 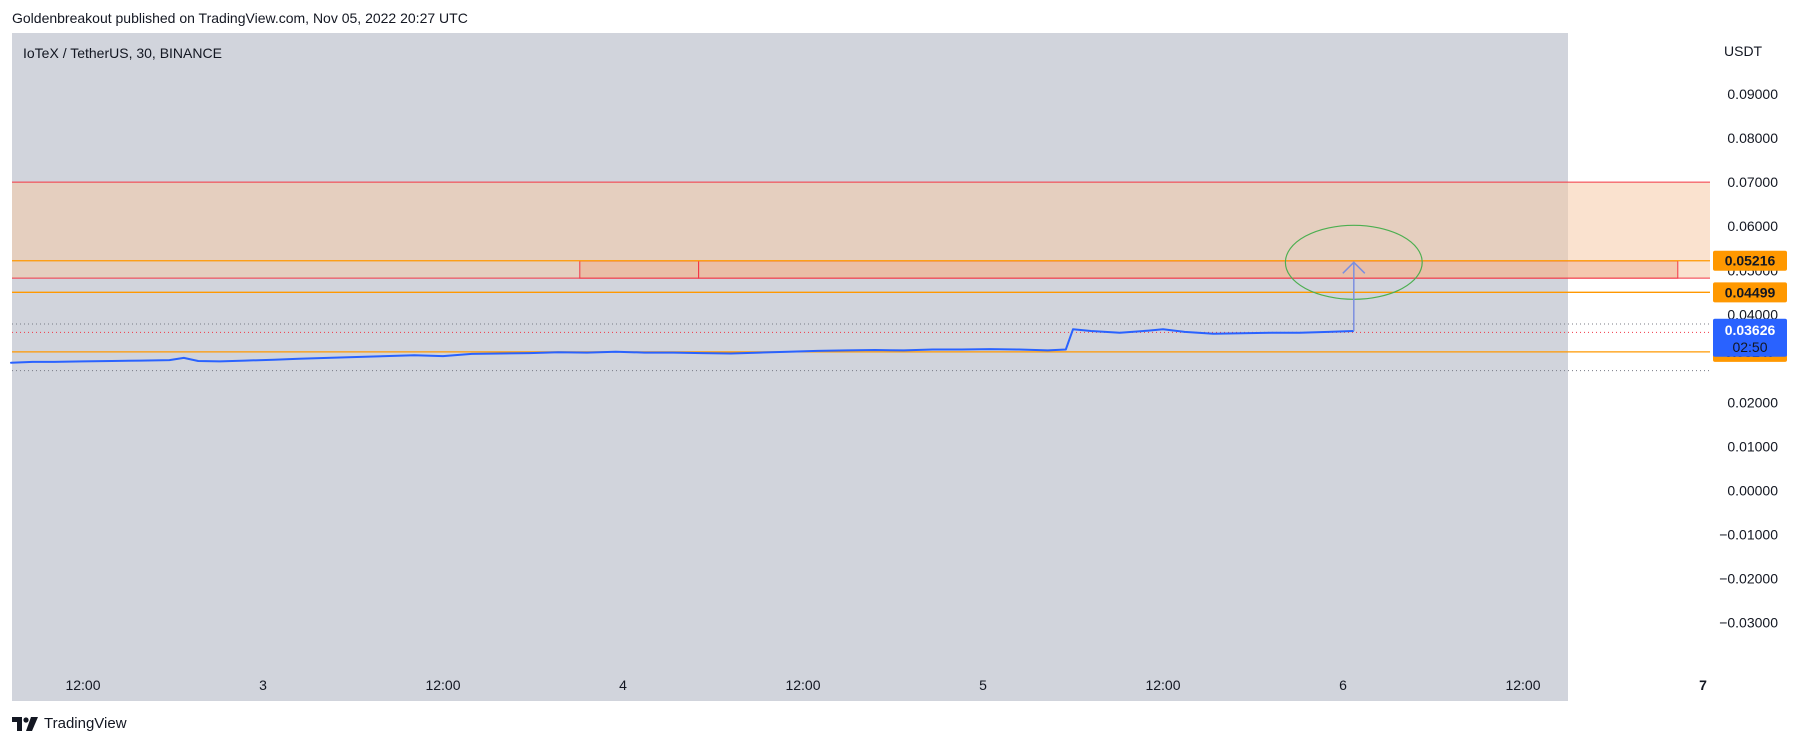 I want to click on x-tick-label-6: 12:00, so click(x=1162, y=685).